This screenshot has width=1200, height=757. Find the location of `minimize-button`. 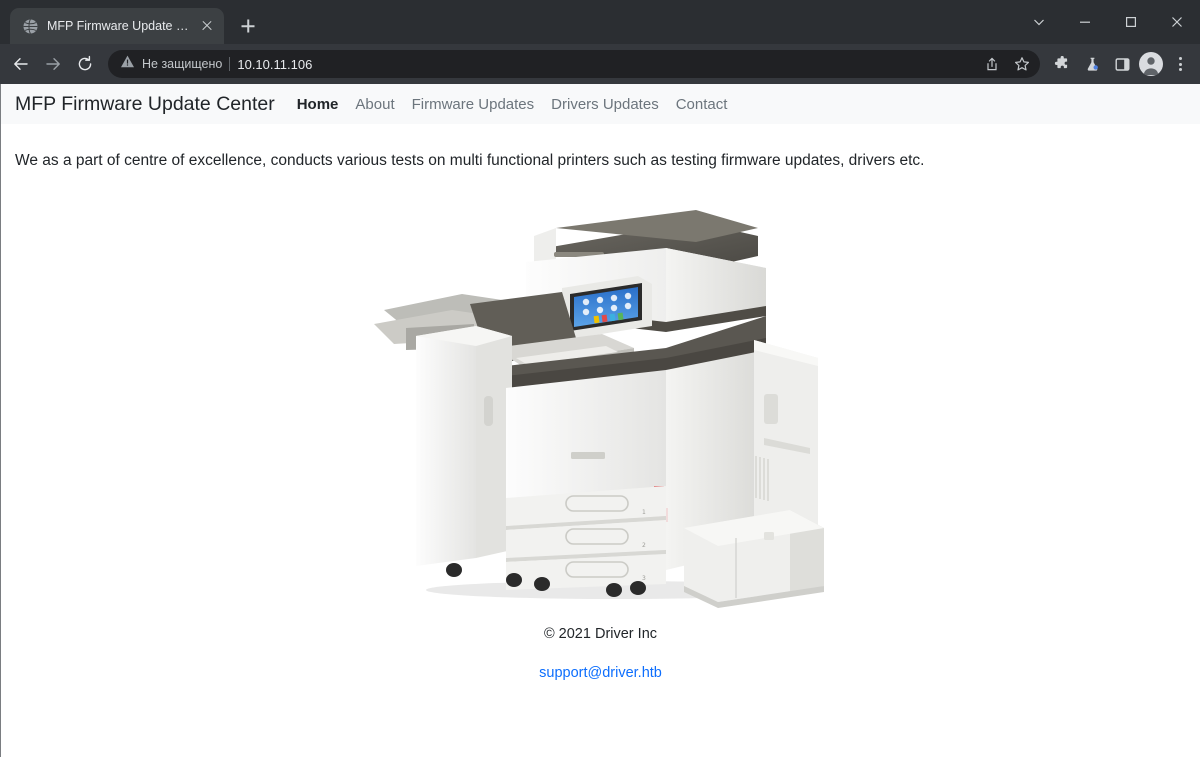

minimize-button is located at coordinates (1085, 22).